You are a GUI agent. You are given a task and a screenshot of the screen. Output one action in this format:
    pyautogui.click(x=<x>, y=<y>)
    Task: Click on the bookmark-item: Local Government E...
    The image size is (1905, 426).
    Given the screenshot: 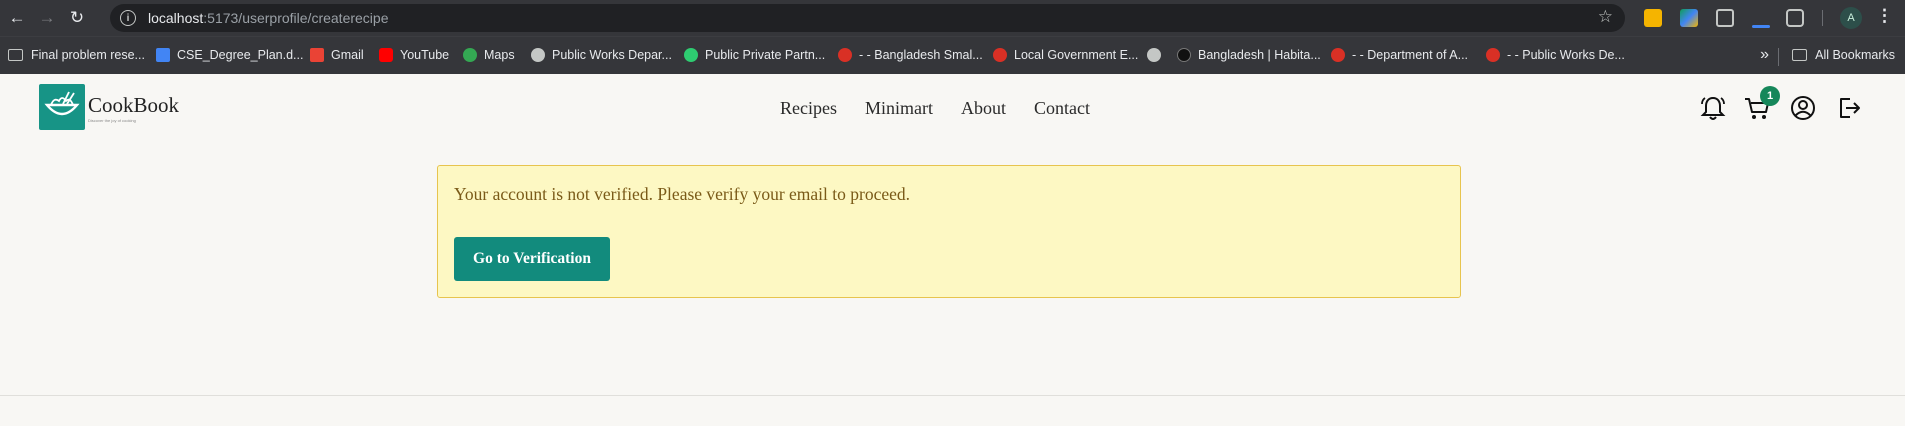 What is the action you would take?
    pyautogui.click(x=1065, y=55)
    